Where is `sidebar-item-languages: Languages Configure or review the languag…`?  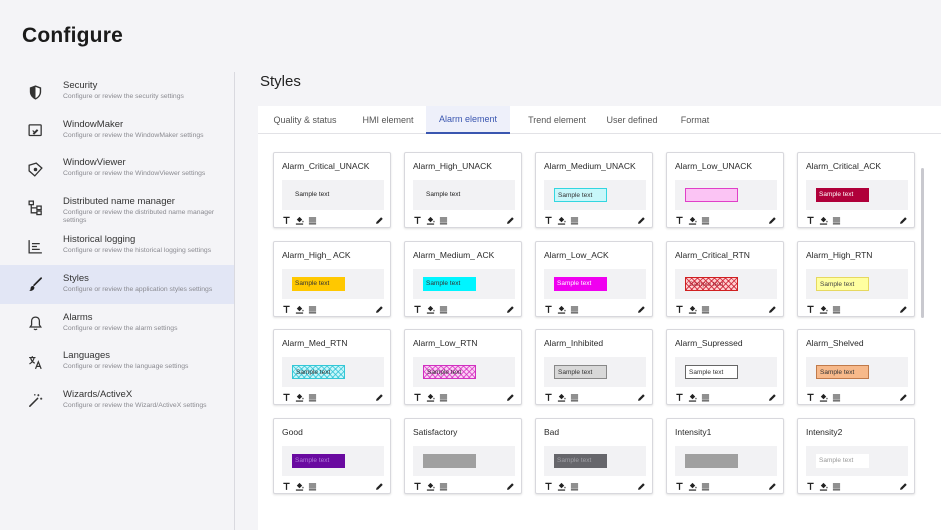
sidebar-item-languages: Languages Configure or review the languag… is located at coordinates (117, 361).